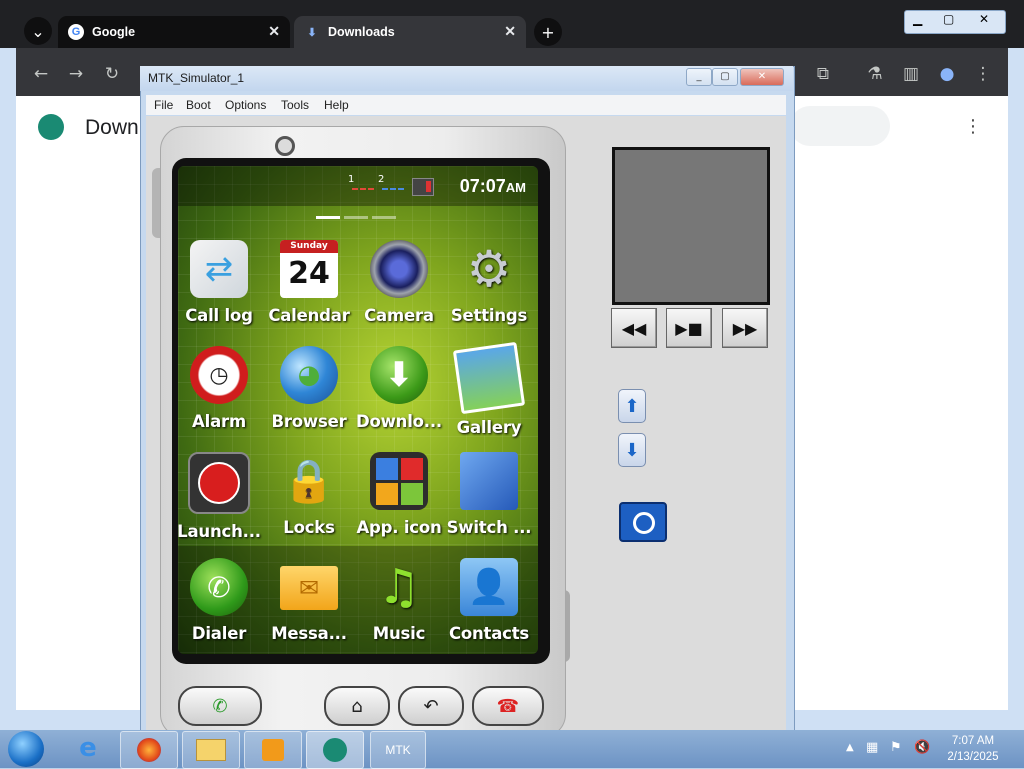 The width and height of the screenshot is (1024, 769). I want to click on mtk-taskbar-button: MTK, so click(398, 750).